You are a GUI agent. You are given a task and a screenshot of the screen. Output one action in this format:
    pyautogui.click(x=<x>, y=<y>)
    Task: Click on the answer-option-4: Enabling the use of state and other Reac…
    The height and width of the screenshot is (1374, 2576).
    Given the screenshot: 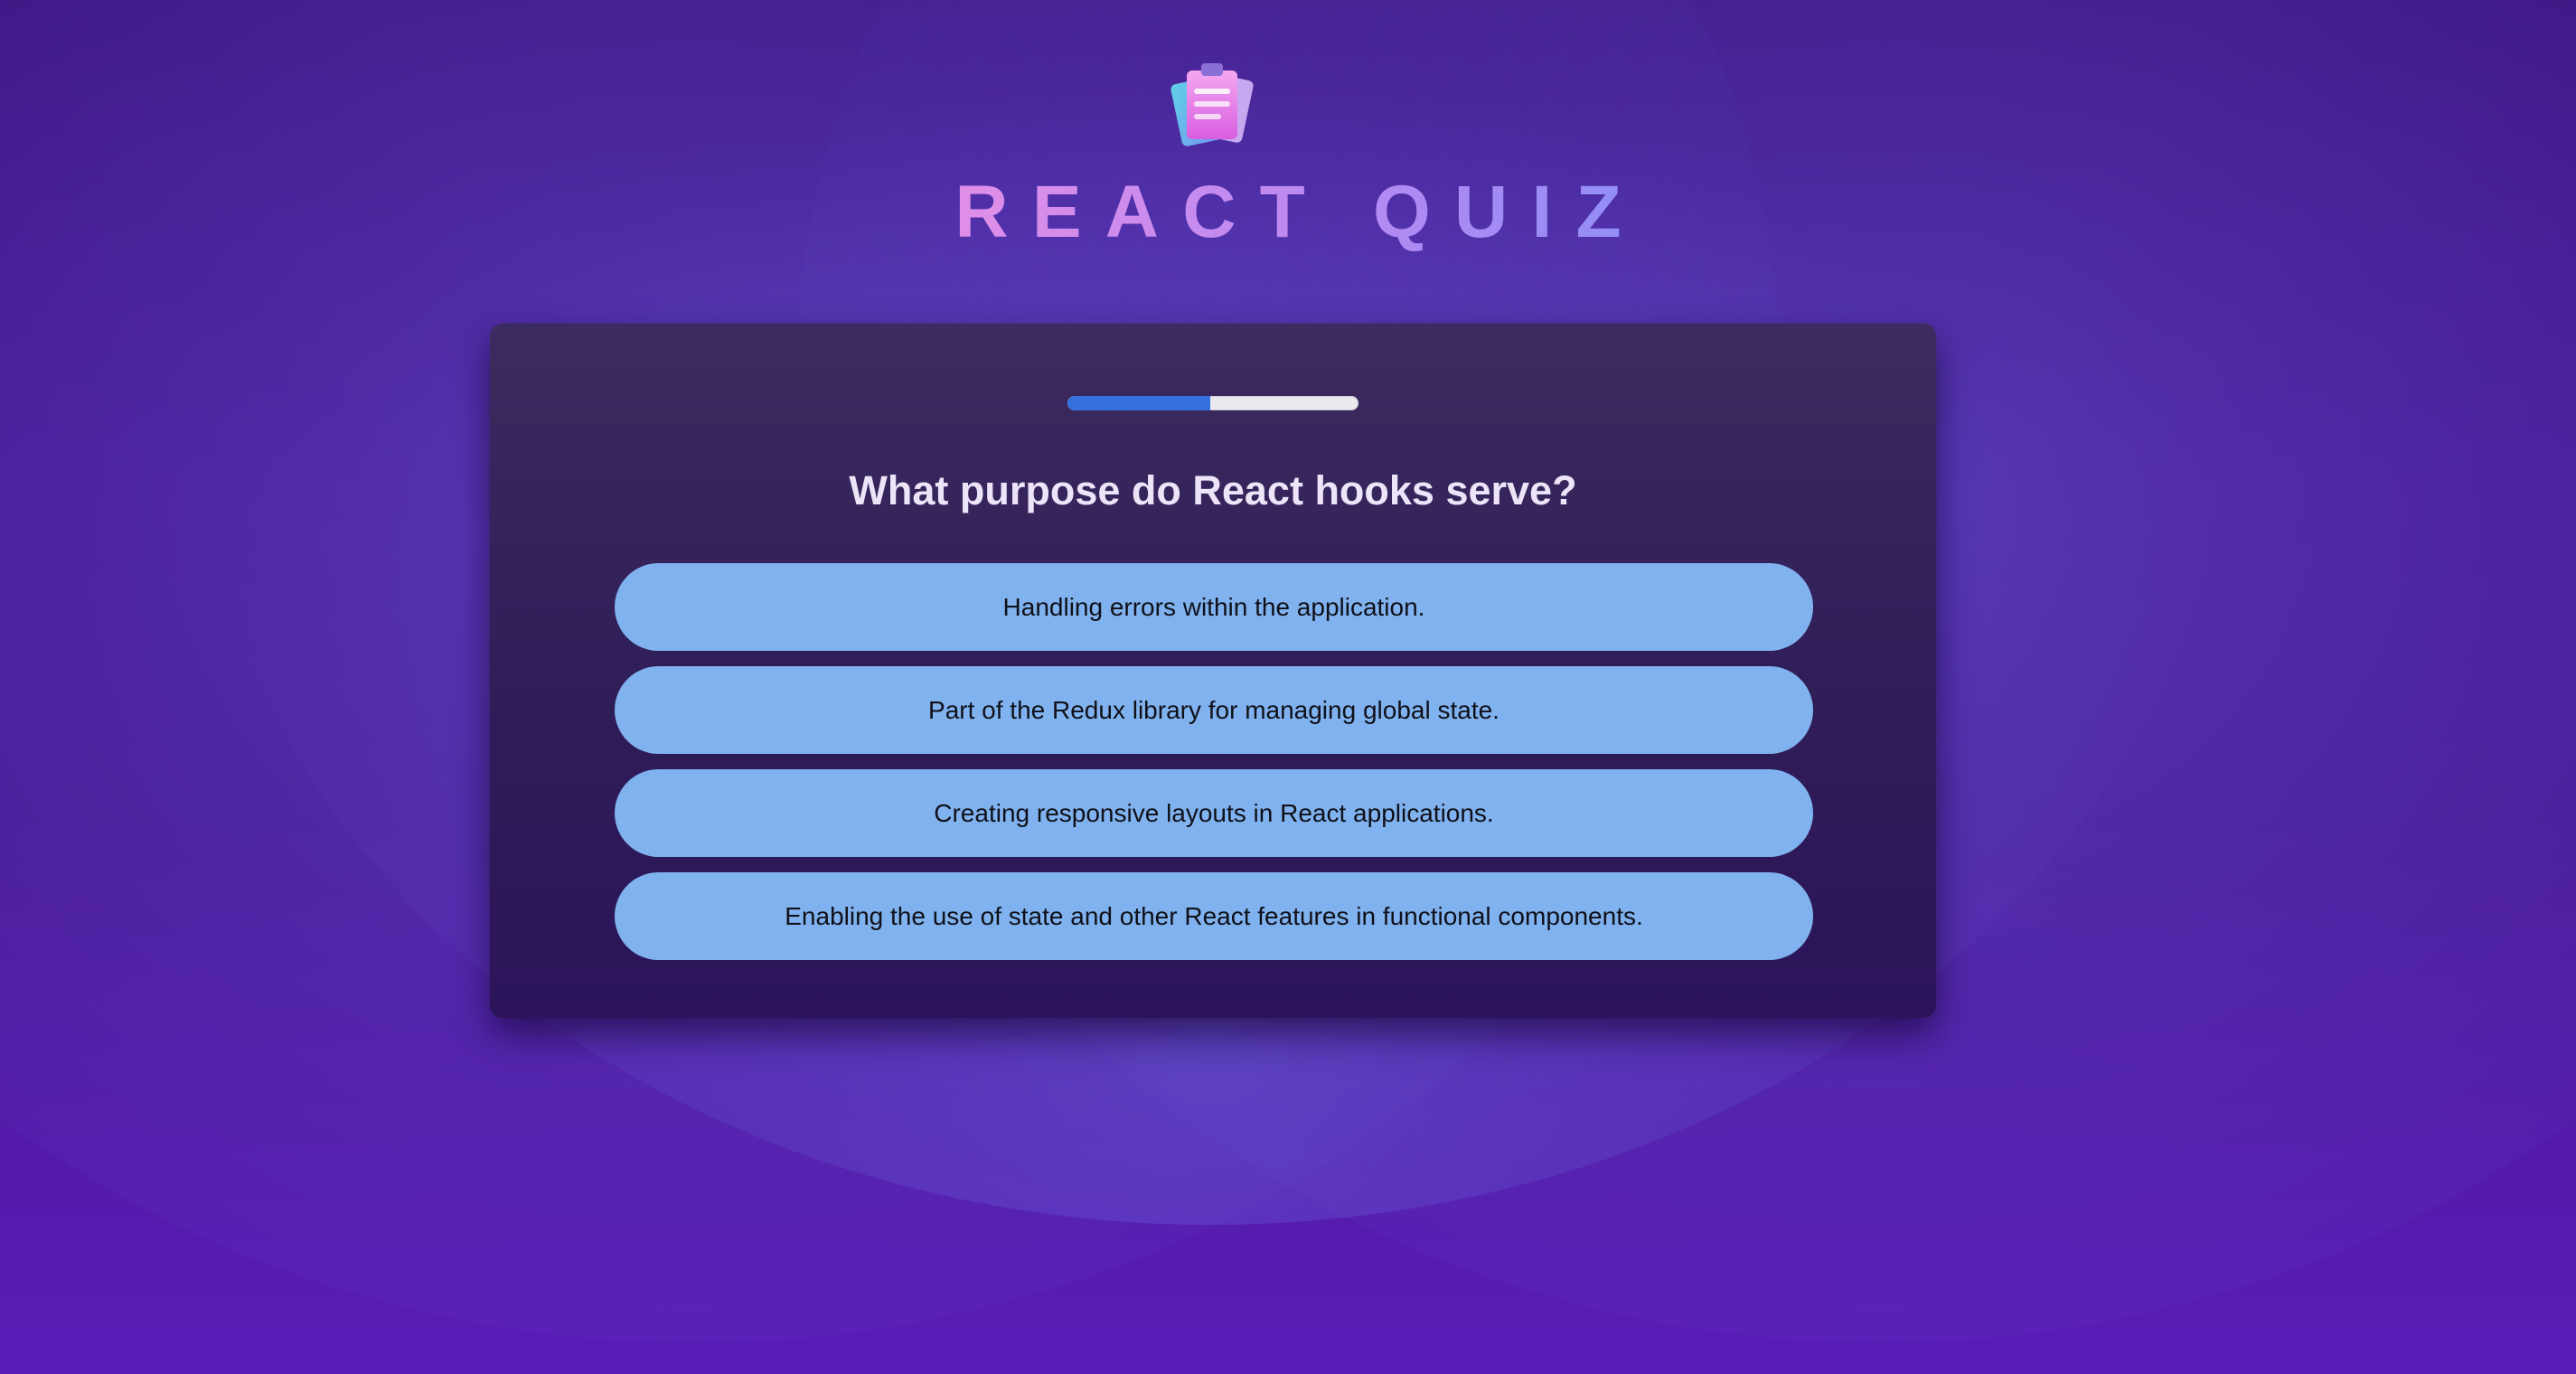 What is the action you would take?
    pyautogui.click(x=1214, y=916)
    